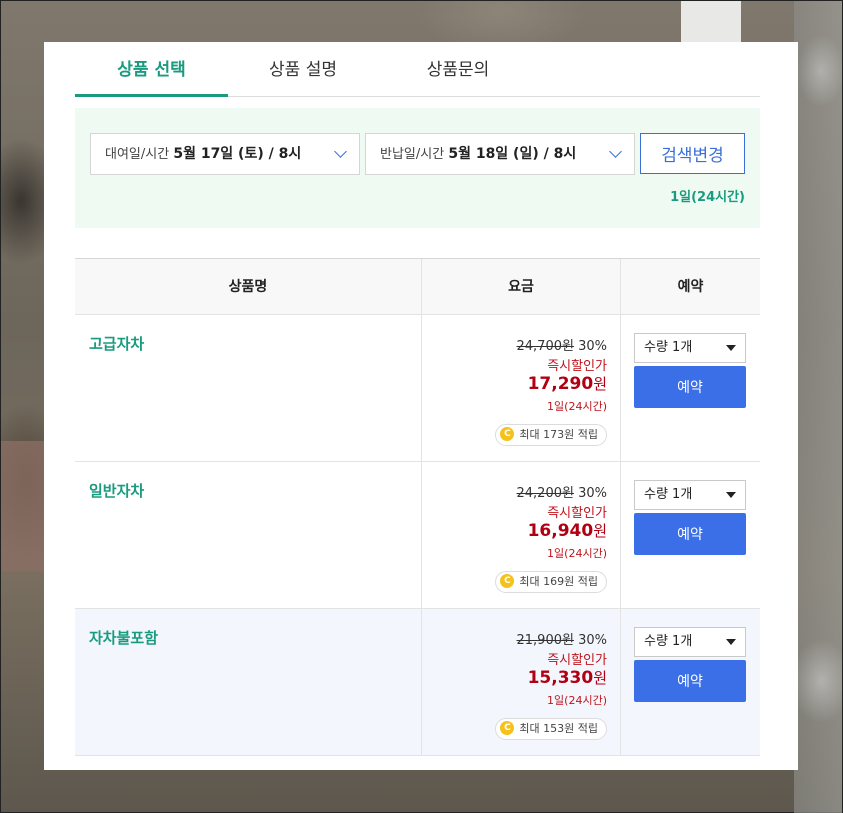 The width and height of the screenshot is (843, 813). Describe the element at coordinates (545, 493) in the screenshot. I see `original-price-value: 24,200원` at that location.